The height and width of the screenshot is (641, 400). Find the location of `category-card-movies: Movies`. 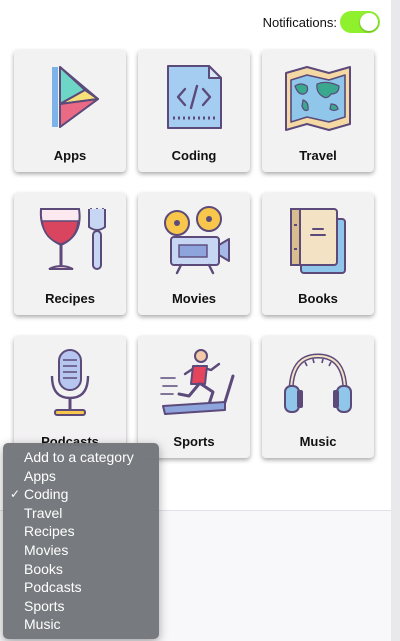

category-card-movies: Movies is located at coordinates (194, 254).